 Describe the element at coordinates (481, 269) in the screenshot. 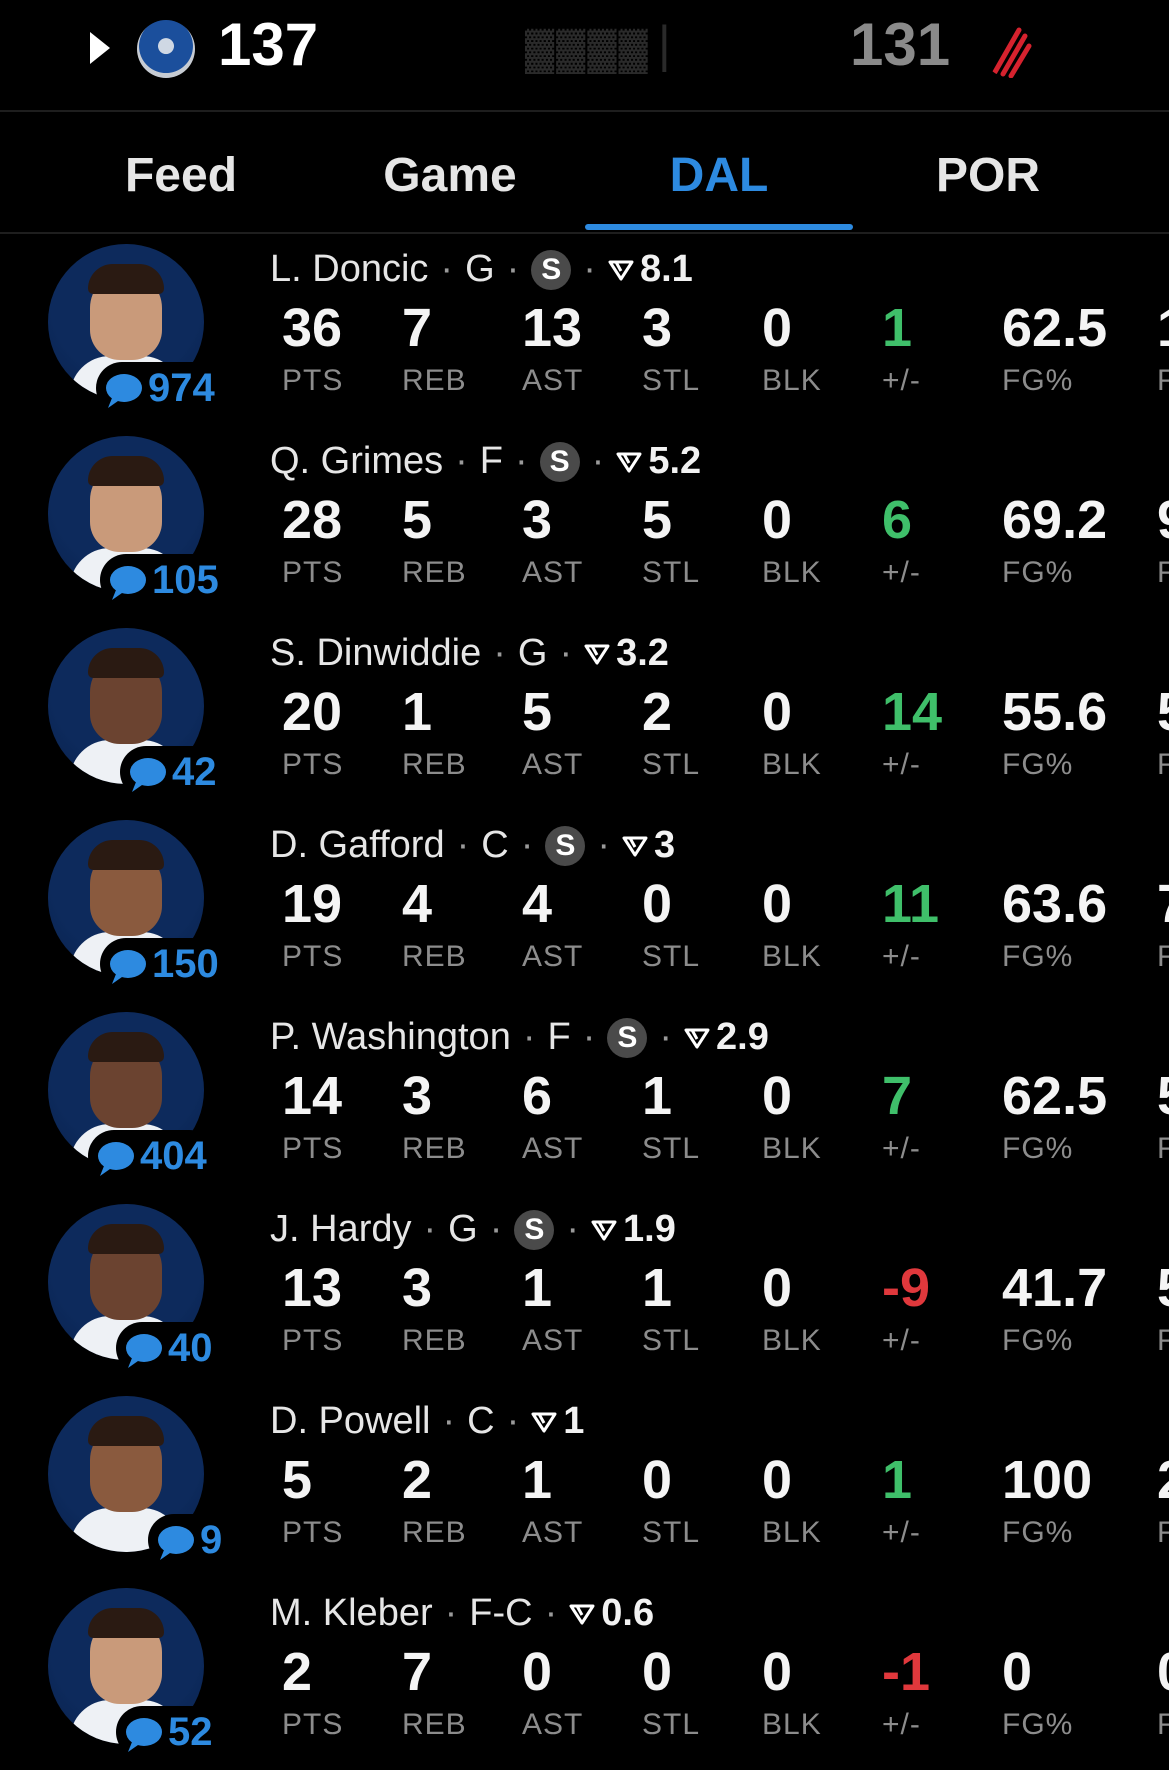

I see `player-info: L. Doncic · G · S · 8.1` at that location.